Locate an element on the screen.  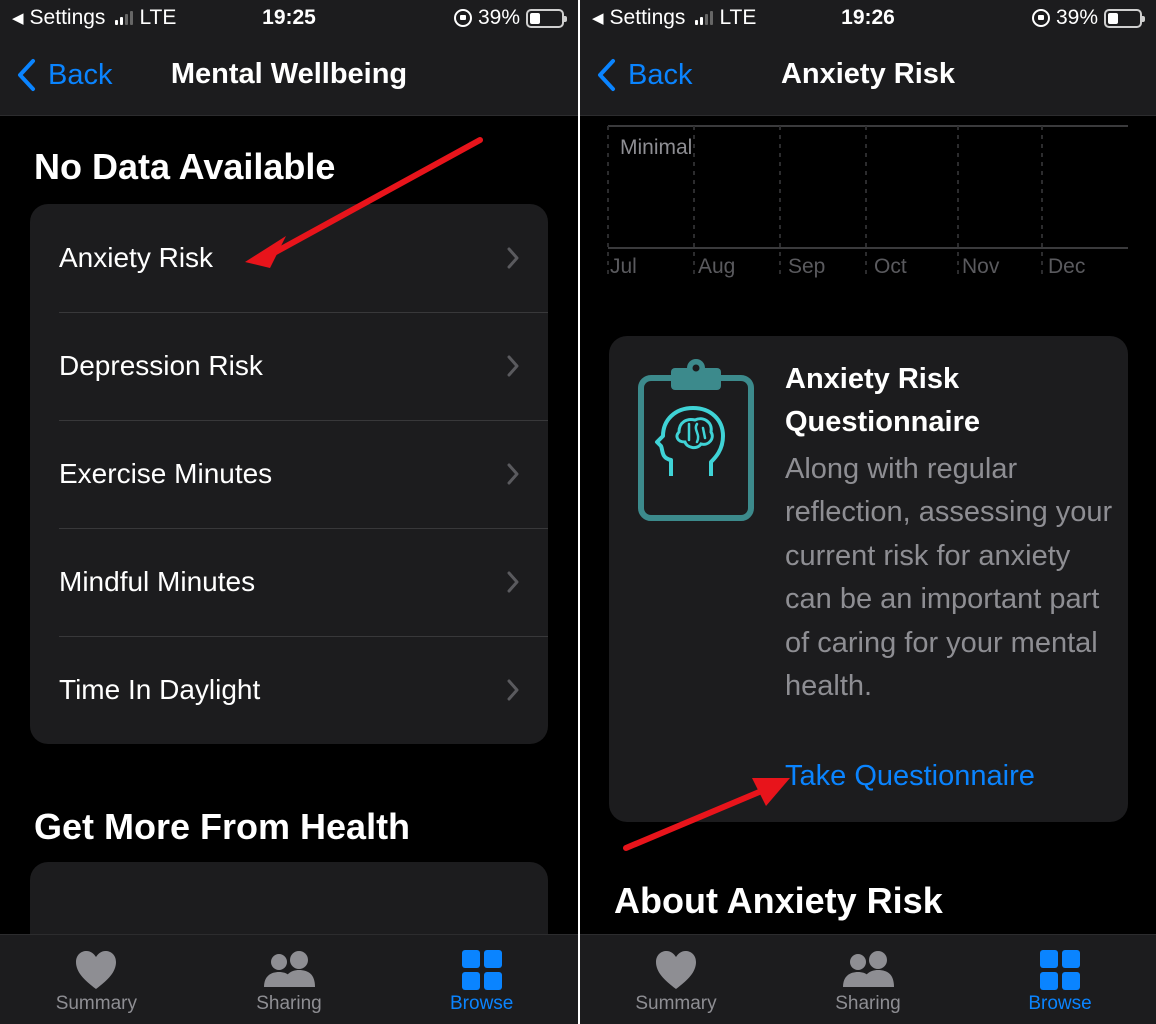
card-title: Anxiety Risk Questionnaire is located at coordinates (882, 400).